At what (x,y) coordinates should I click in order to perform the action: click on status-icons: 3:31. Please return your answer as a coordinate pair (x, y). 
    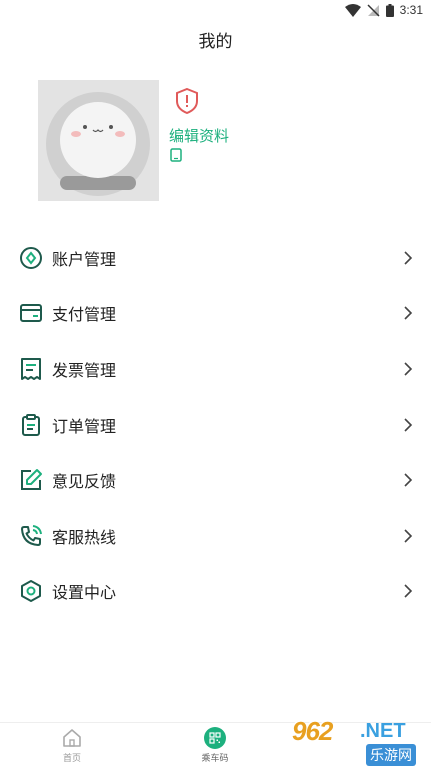
    Looking at the image, I should click on (383, 10).